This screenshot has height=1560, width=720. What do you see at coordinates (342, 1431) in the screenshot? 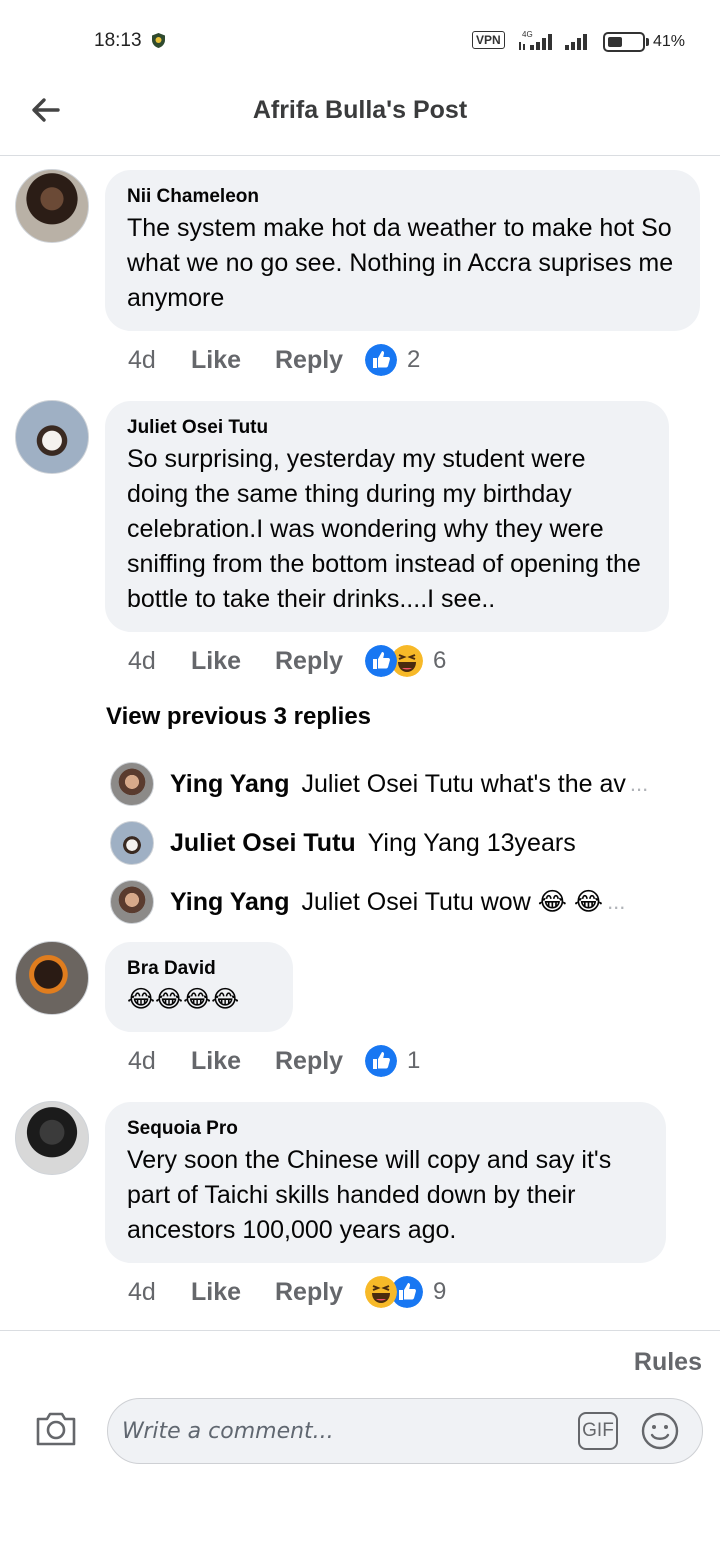
I see `comment-input` at bounding box center [342, 1431].